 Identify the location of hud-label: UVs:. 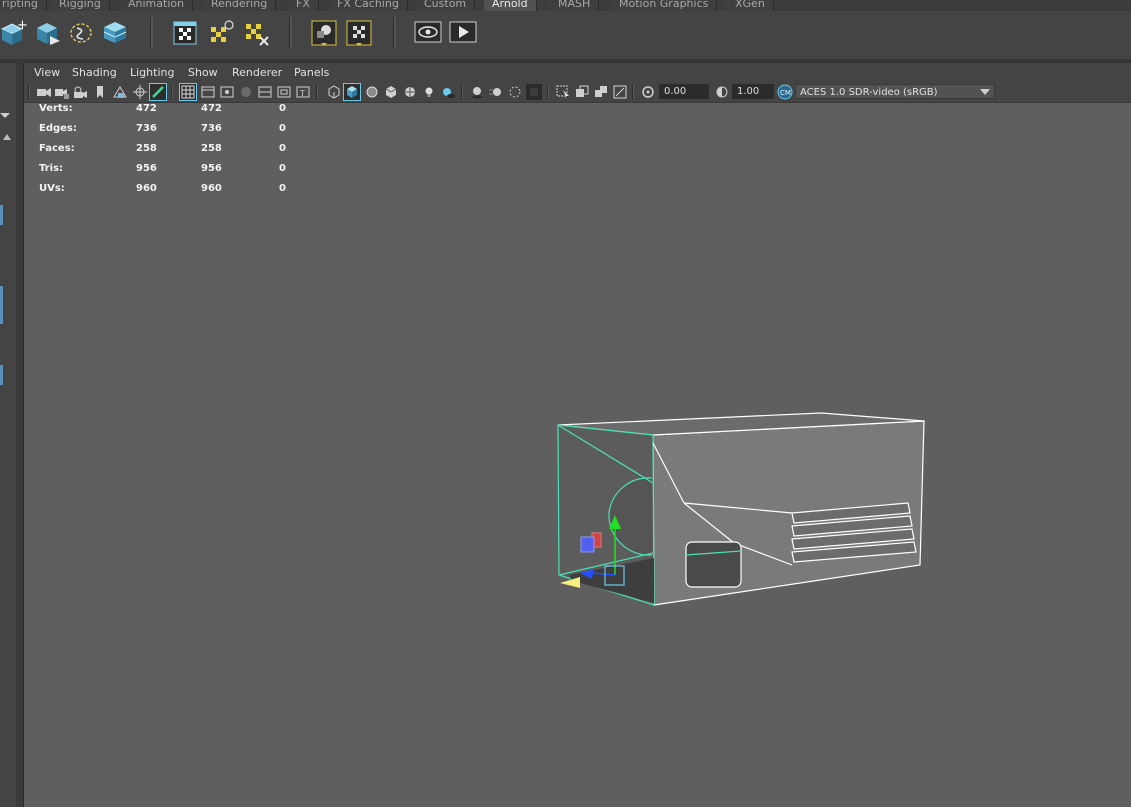
(52, 188).